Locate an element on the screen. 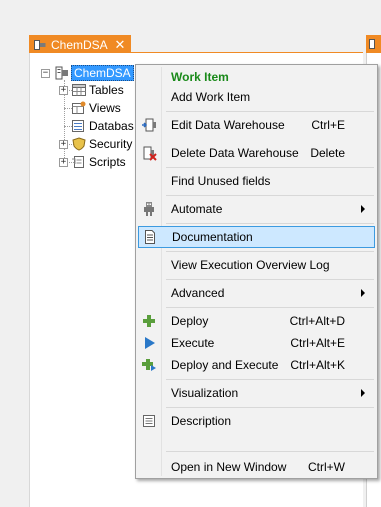 The height and width of the screenshot is (507, 381). menu-item-documentation: Documentation is located at coordinates (256, 237).